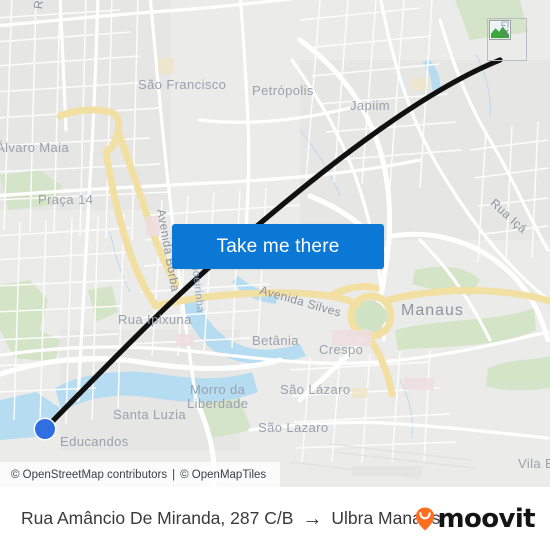  Describe the element at coordinates (157, 518) in the screenshot. I see `route-origin-label: Rua Amâncio De Miranda, 287 C/B` at that location.